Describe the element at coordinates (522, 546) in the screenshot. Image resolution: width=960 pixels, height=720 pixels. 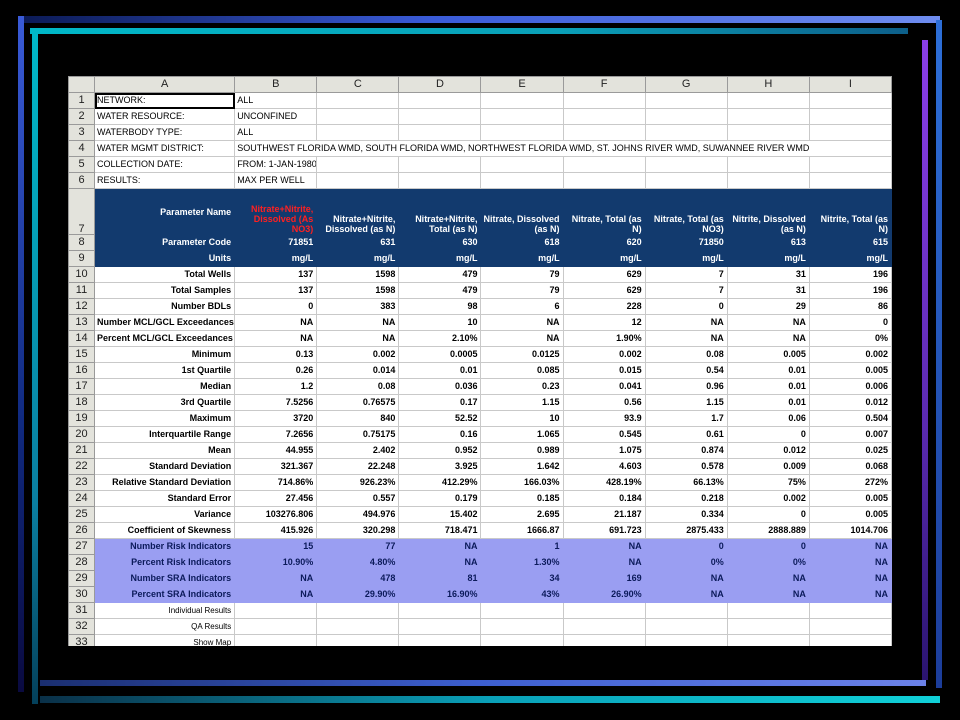
I see `indicator-value-cell: 1` at that location.